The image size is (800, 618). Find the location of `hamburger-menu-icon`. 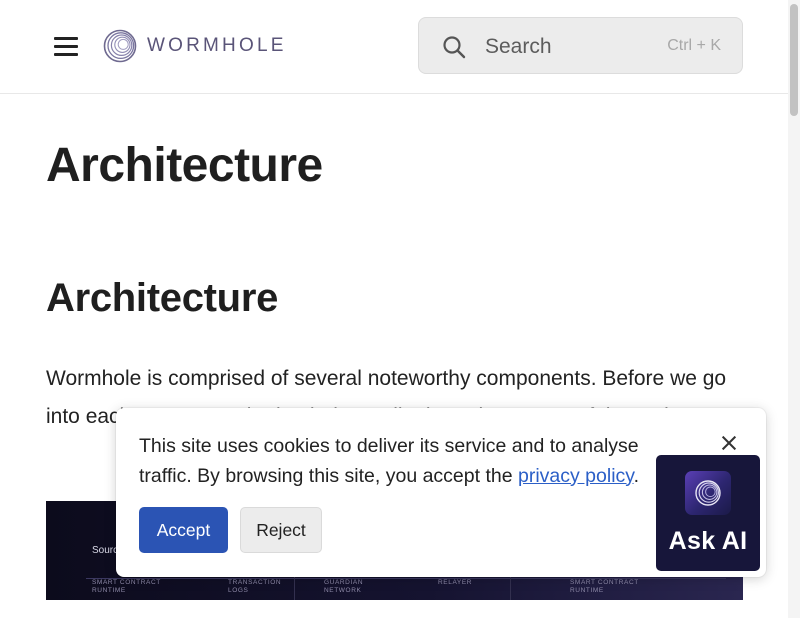

hamburger-menu-icon is located at coordinates (66, 46).